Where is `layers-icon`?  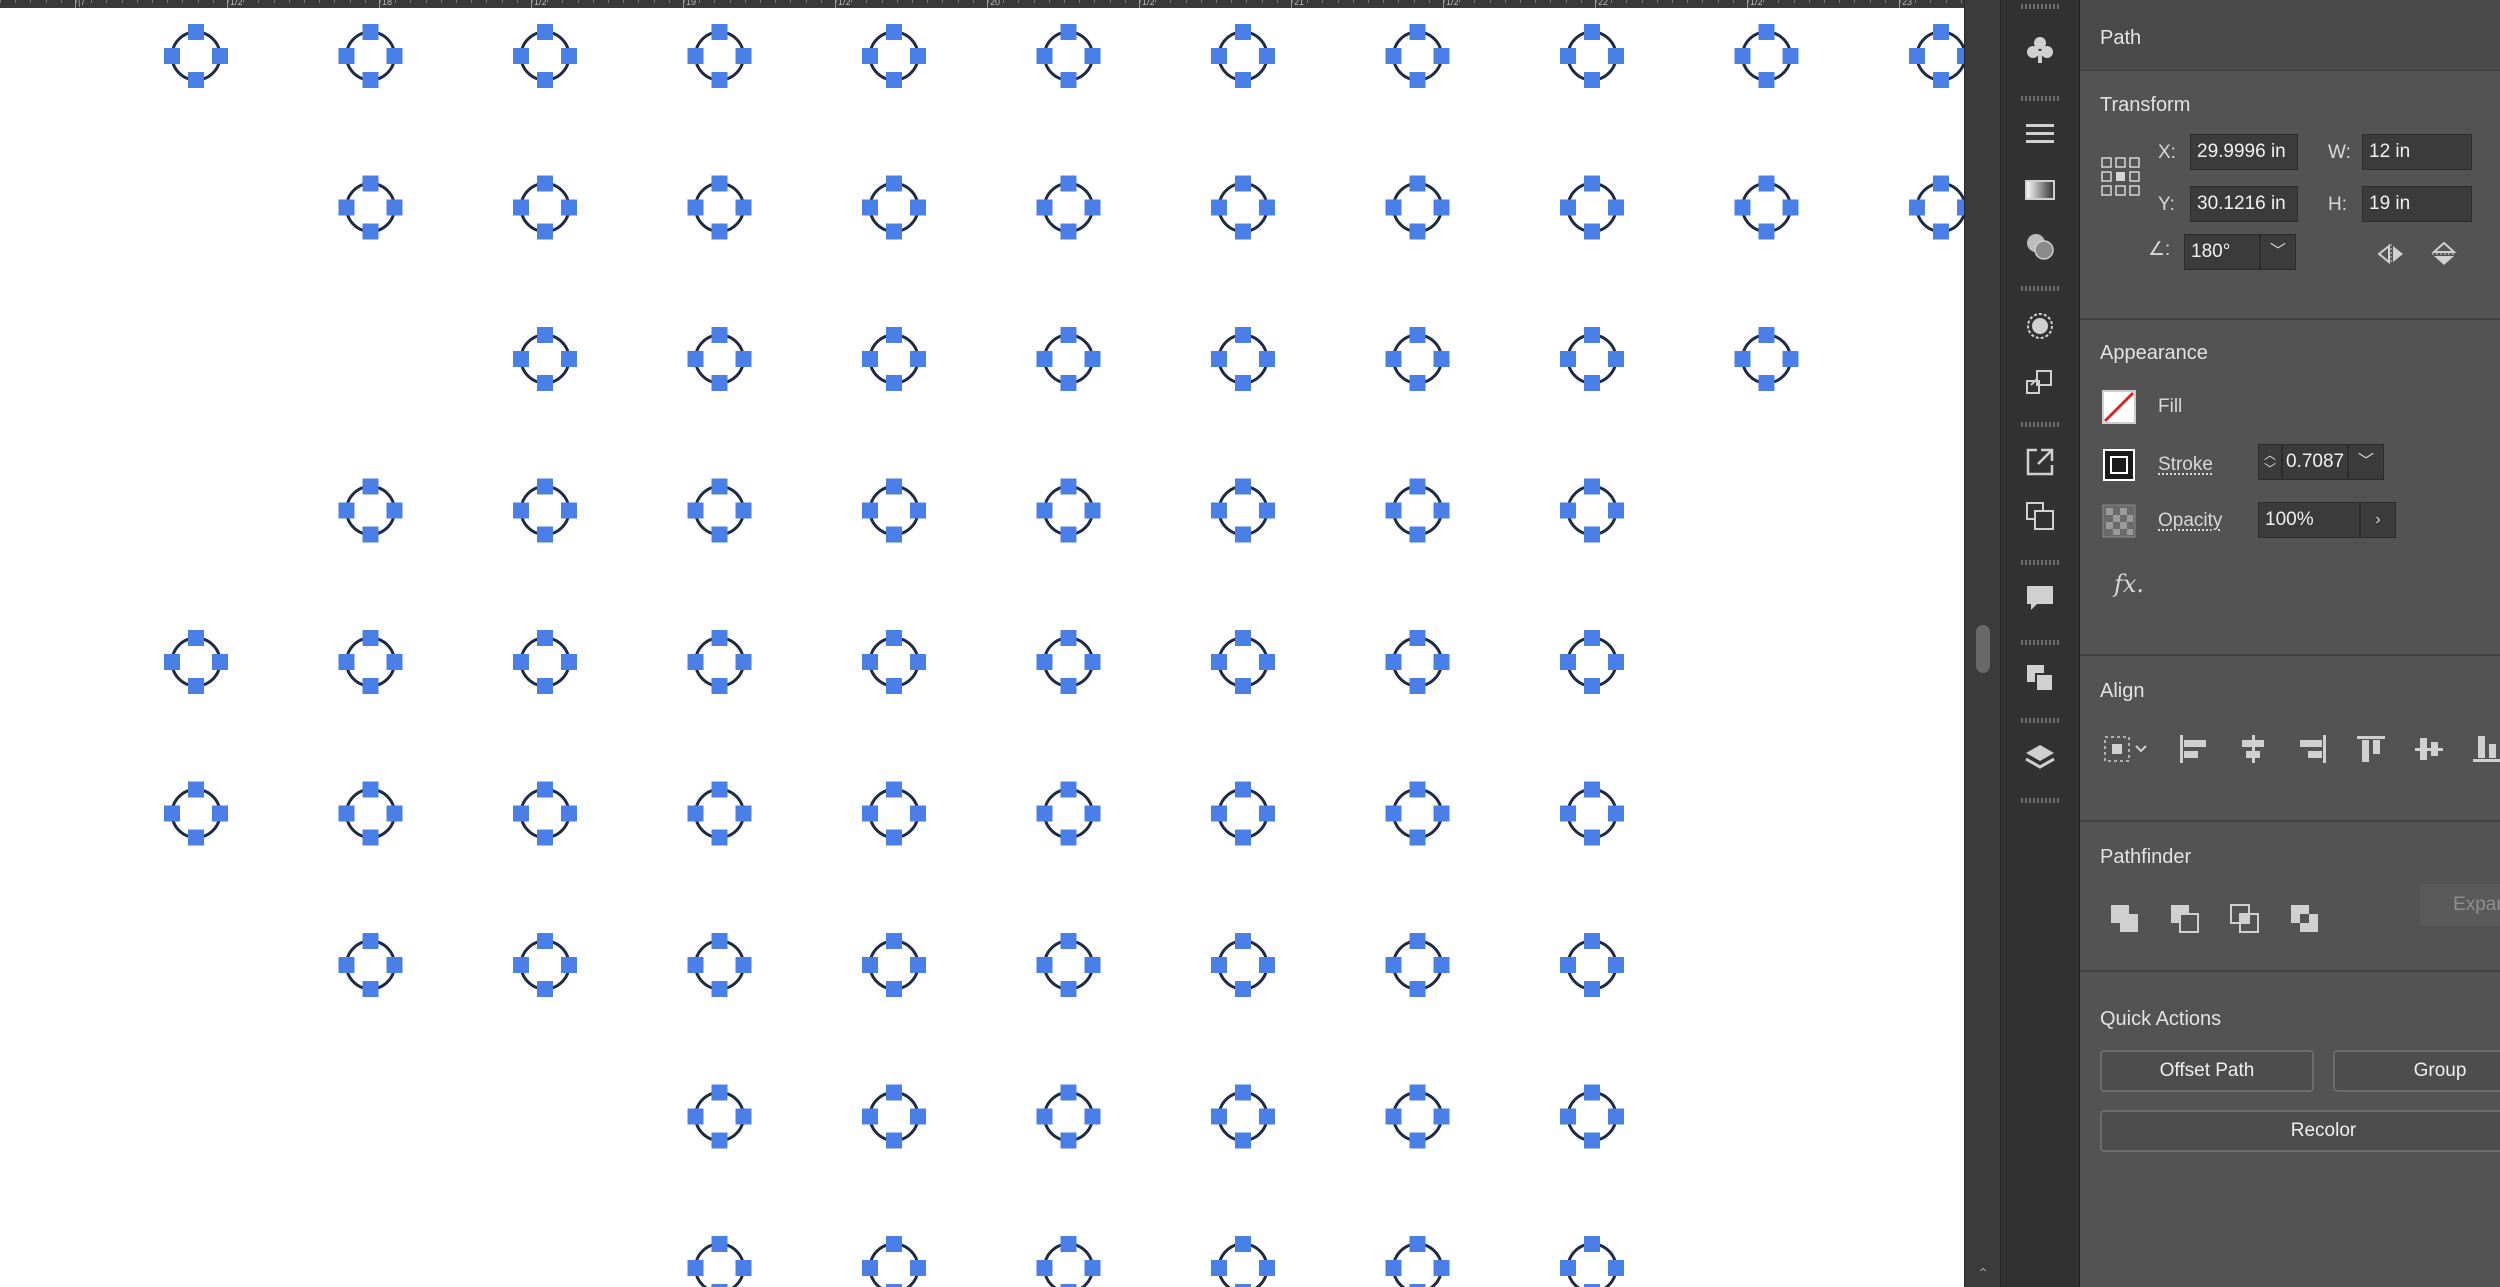 layers-icon is located at coordinates (2040, 758).